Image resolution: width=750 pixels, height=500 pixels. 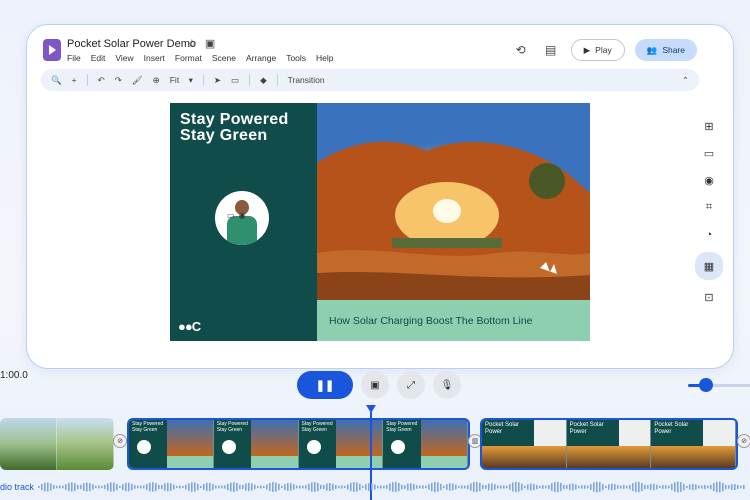 I want to click on slide-title: Stay Powered Stay Green, so click(x=234, y=128).